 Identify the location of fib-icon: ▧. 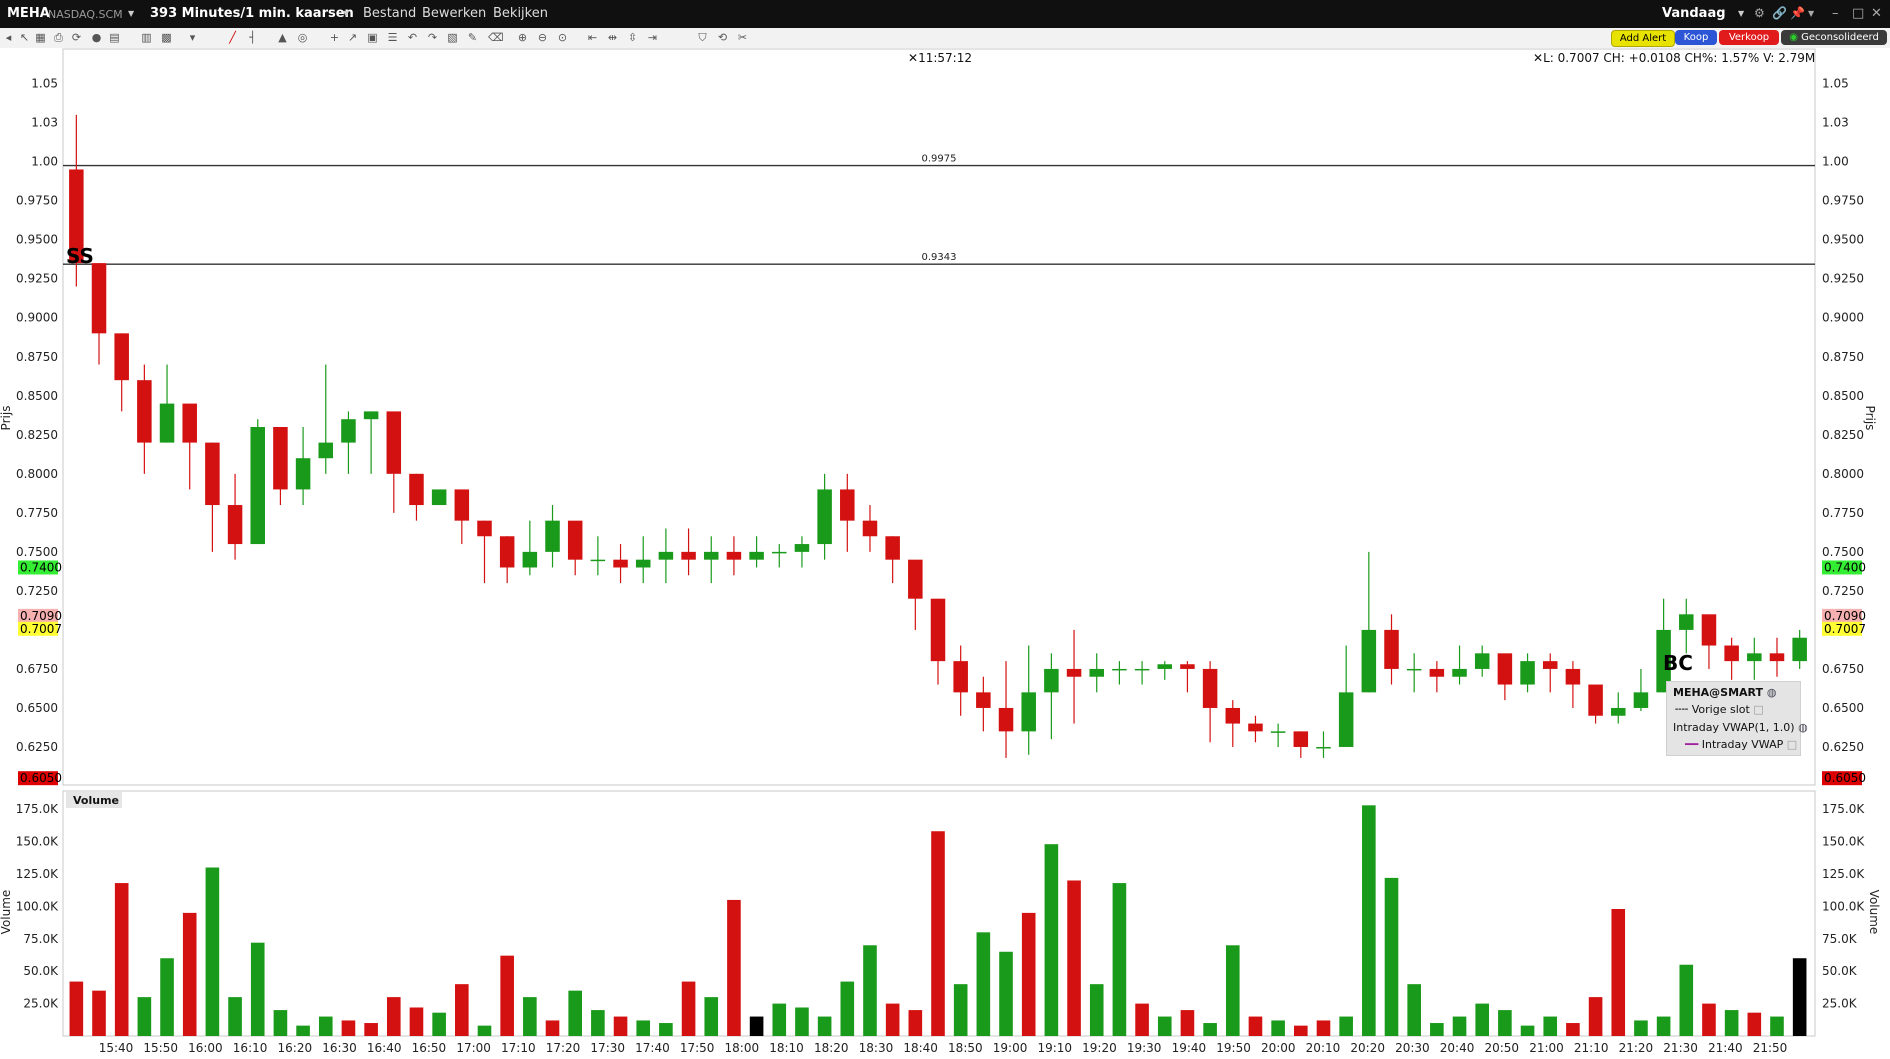
(452, 38).